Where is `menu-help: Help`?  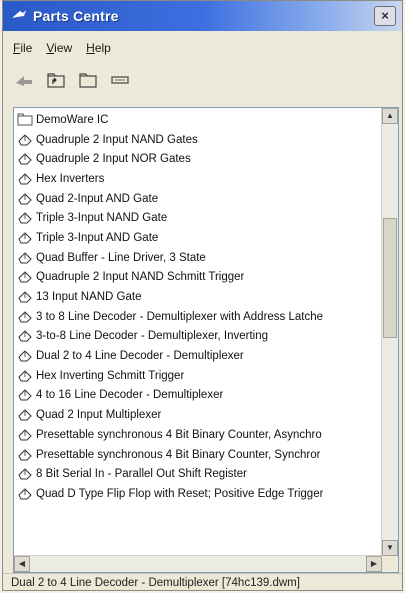 menu-help: Help is located at coordinates (98, 50).